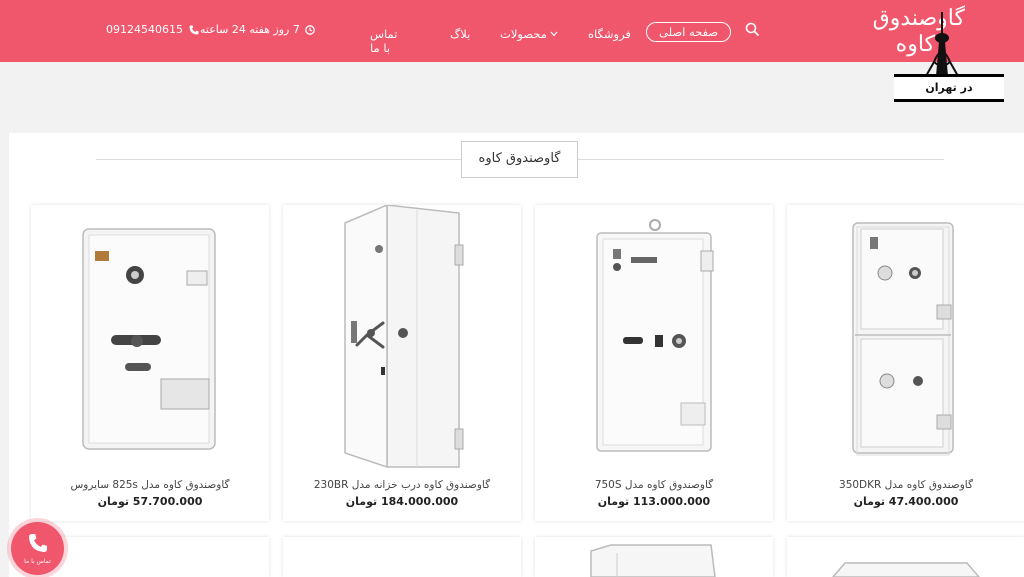 Image resolution: width=1024 pixels, height=577 pixels. I want to click on call-us-button: تماس با ما, so click(37, 548).